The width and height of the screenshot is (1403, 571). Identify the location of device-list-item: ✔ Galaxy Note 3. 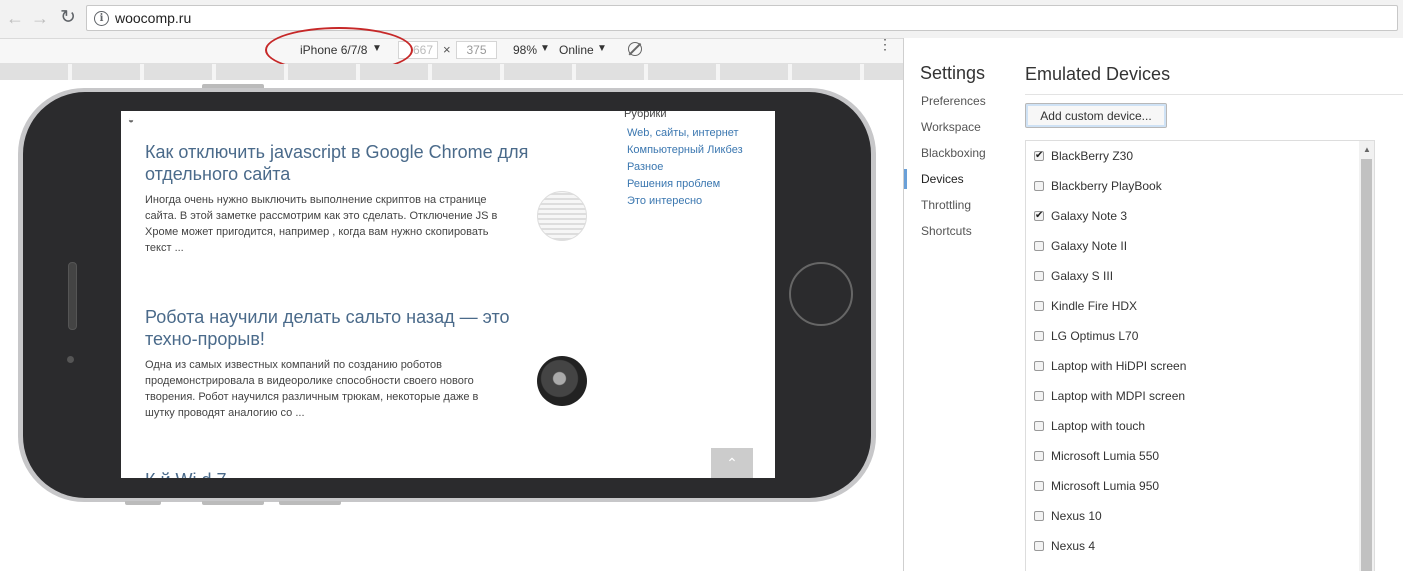
(1192, 216).